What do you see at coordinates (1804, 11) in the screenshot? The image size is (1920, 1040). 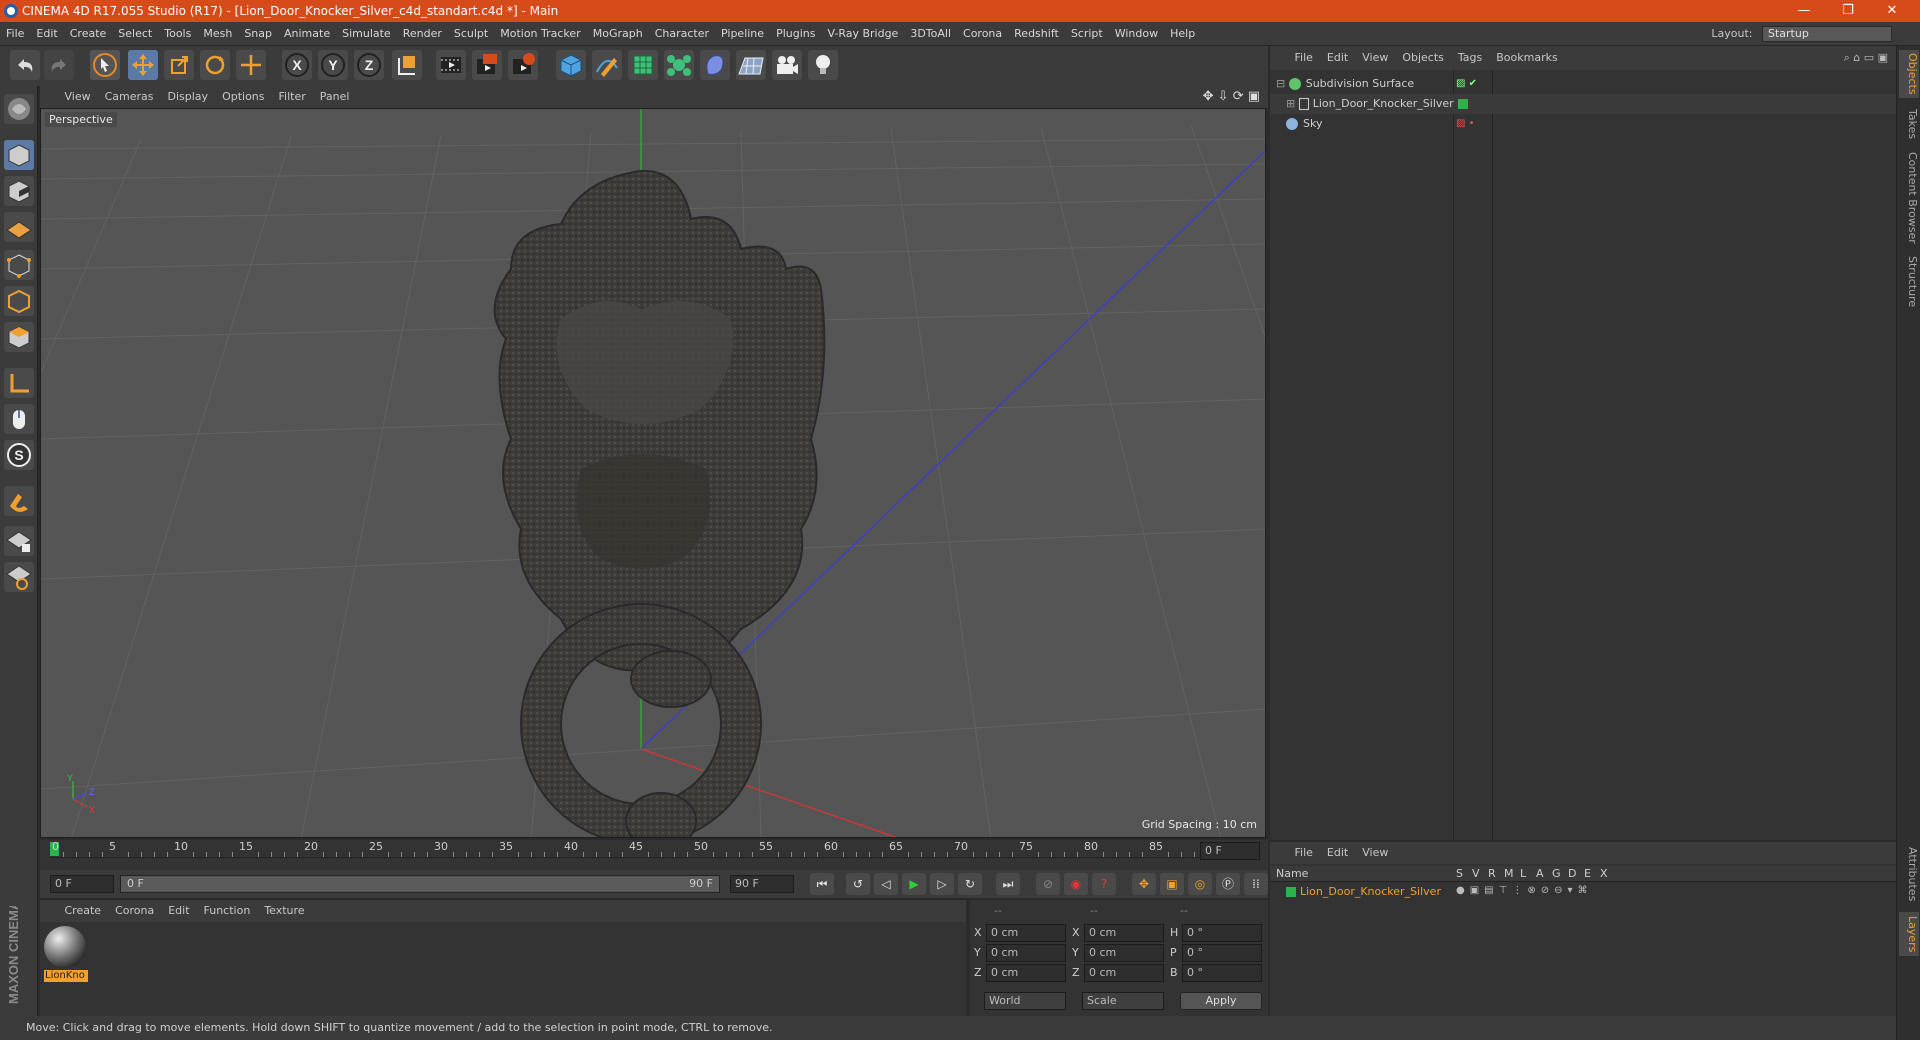 I see `minimize-button: —` at bounding box center [1804, 11].